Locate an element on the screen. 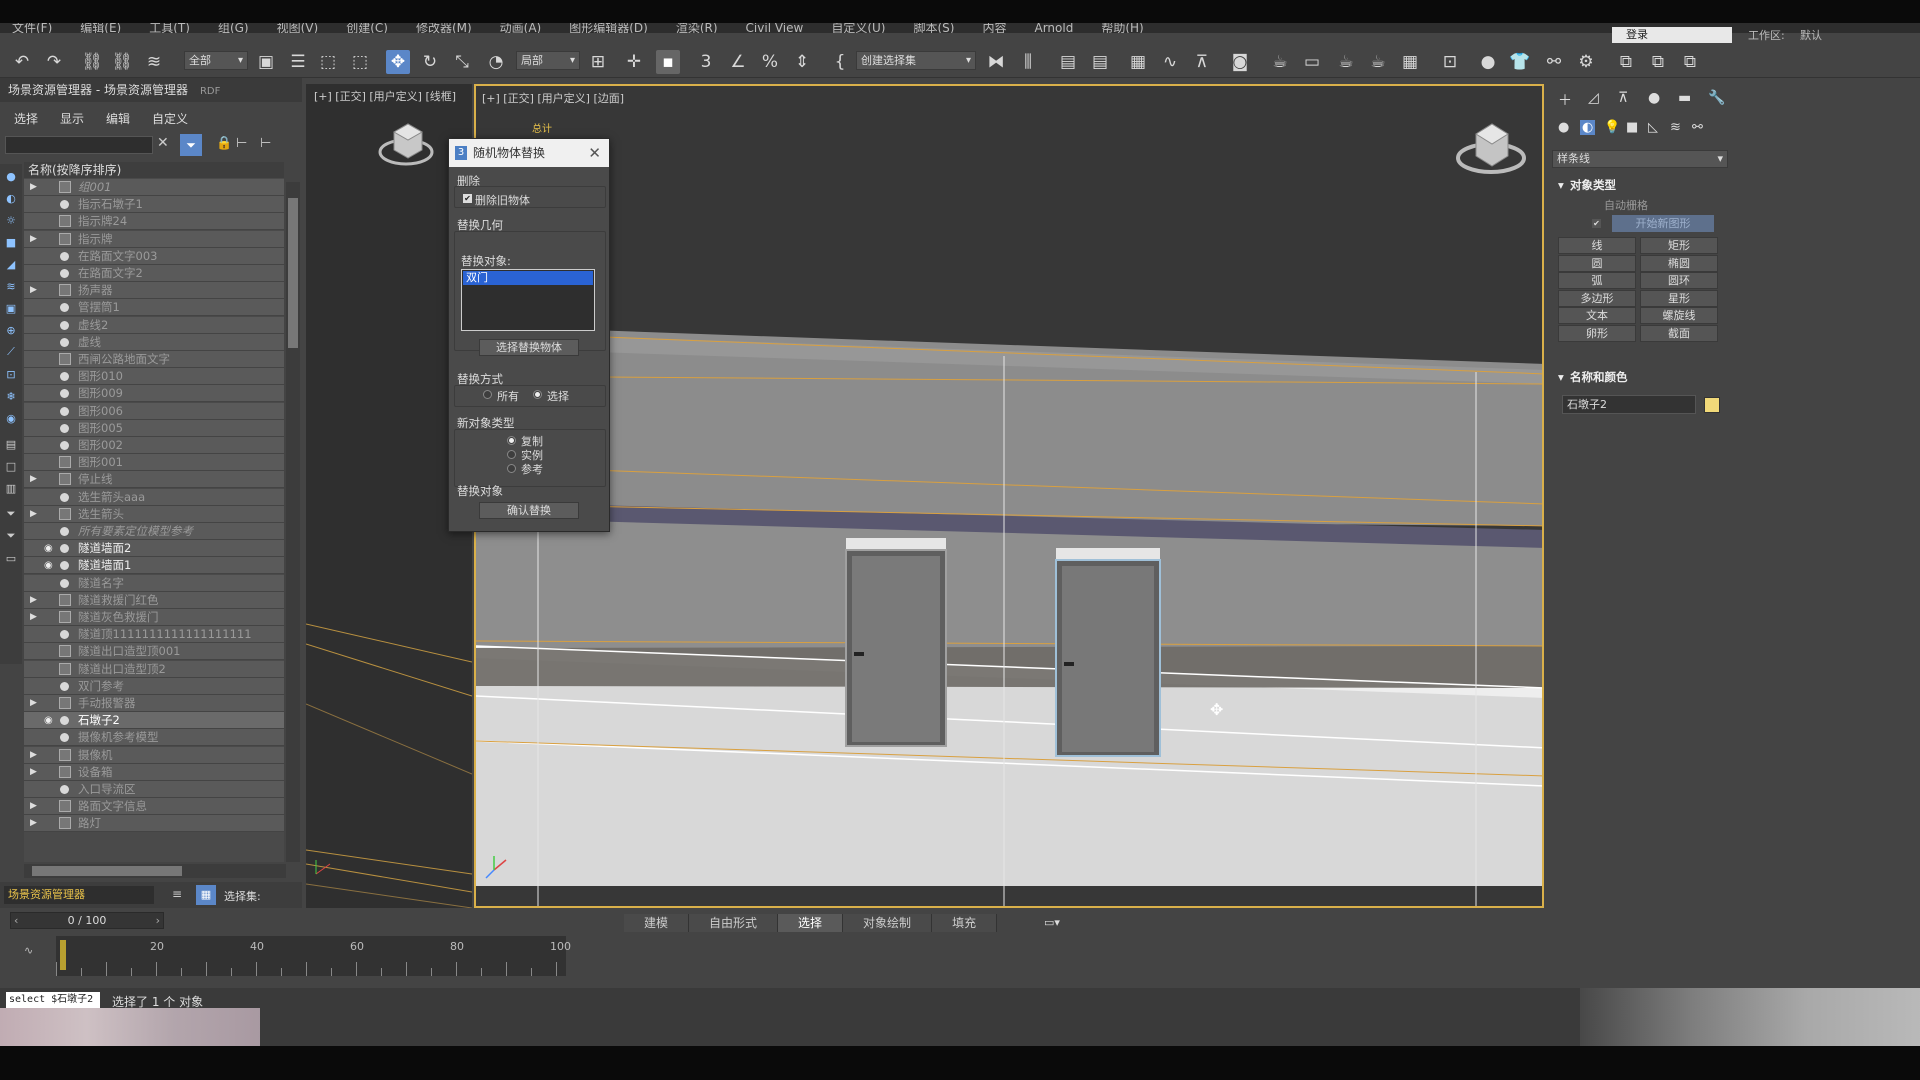 The height and width of the screenshot is (1080, 1920). schematic-view-icon: ⊼ is located at coordinates (1202, 62).